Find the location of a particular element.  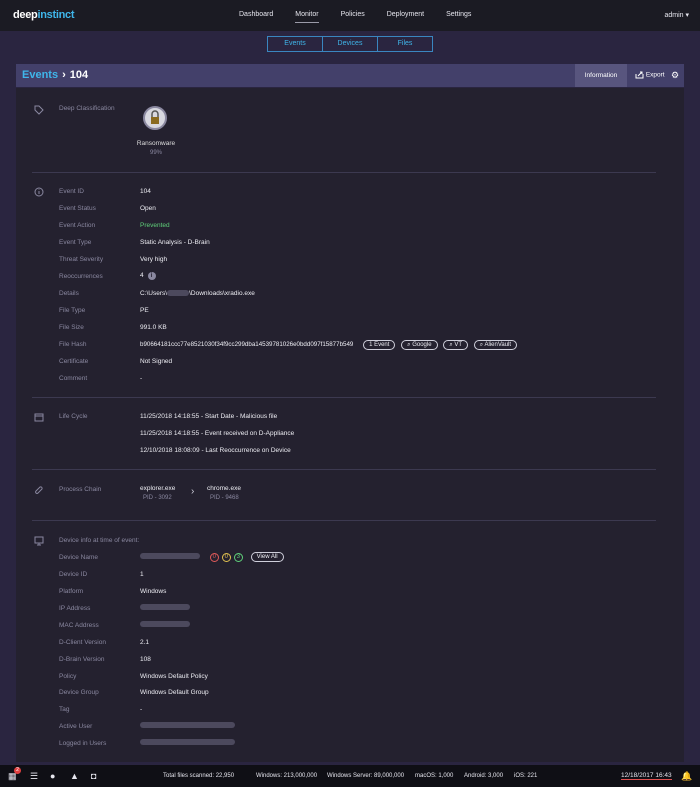

nav-policies: Policies is located at coordinates (353, 14).